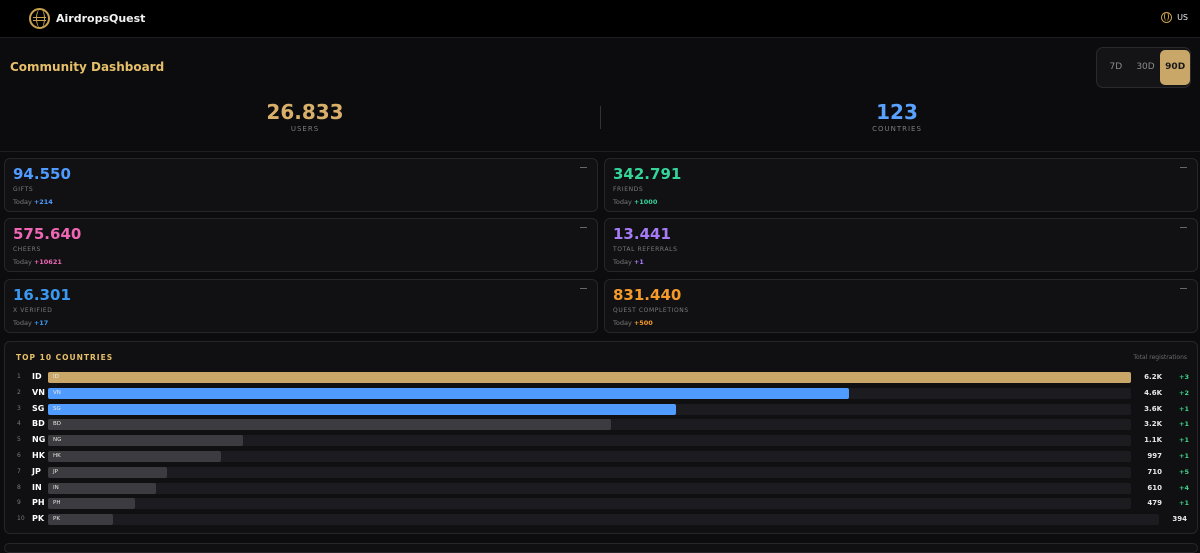 This screenshot has width=1200, height=553. I want to click on country-registrations: 4.6K, so click(1153, 392).